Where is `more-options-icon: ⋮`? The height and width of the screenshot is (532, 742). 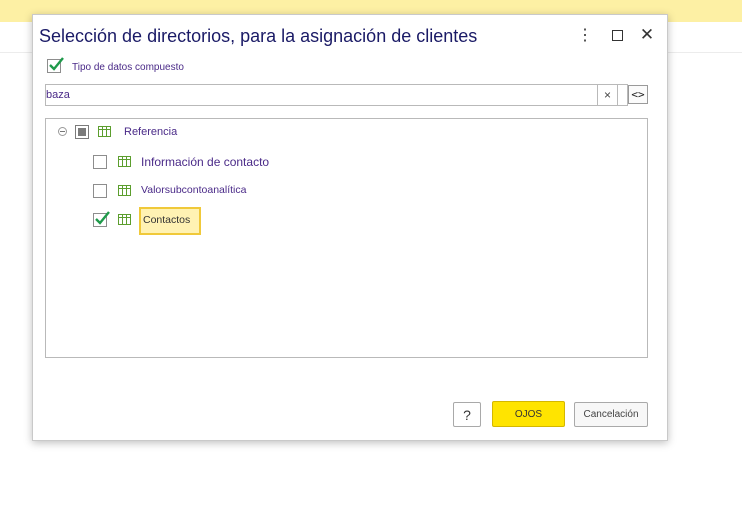 more-options-icon: ⋮ is located at coordinates (585, 35).